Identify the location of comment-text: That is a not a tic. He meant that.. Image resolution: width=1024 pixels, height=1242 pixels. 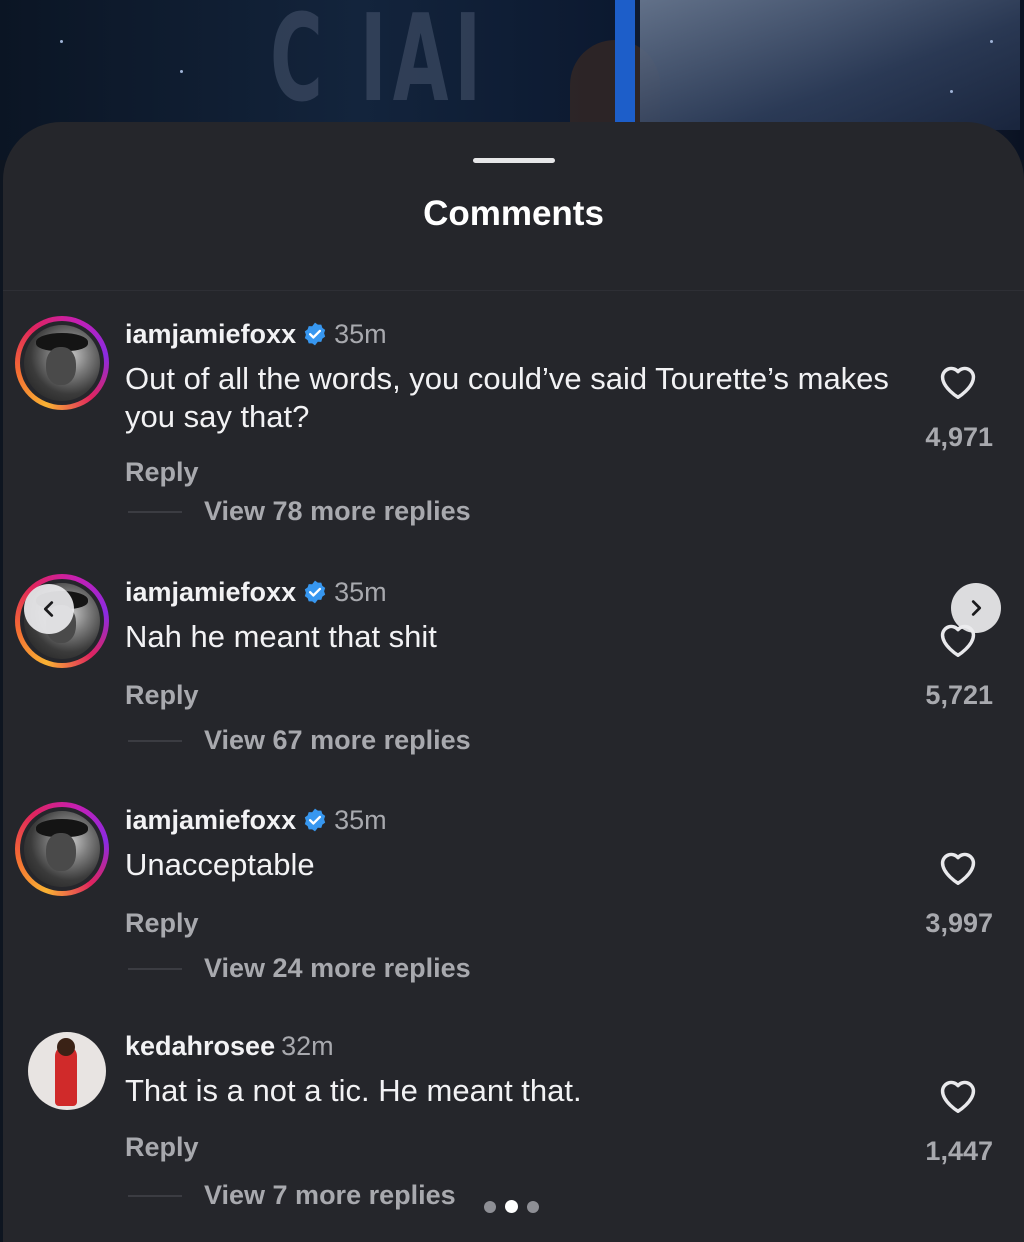
(353, 1090).